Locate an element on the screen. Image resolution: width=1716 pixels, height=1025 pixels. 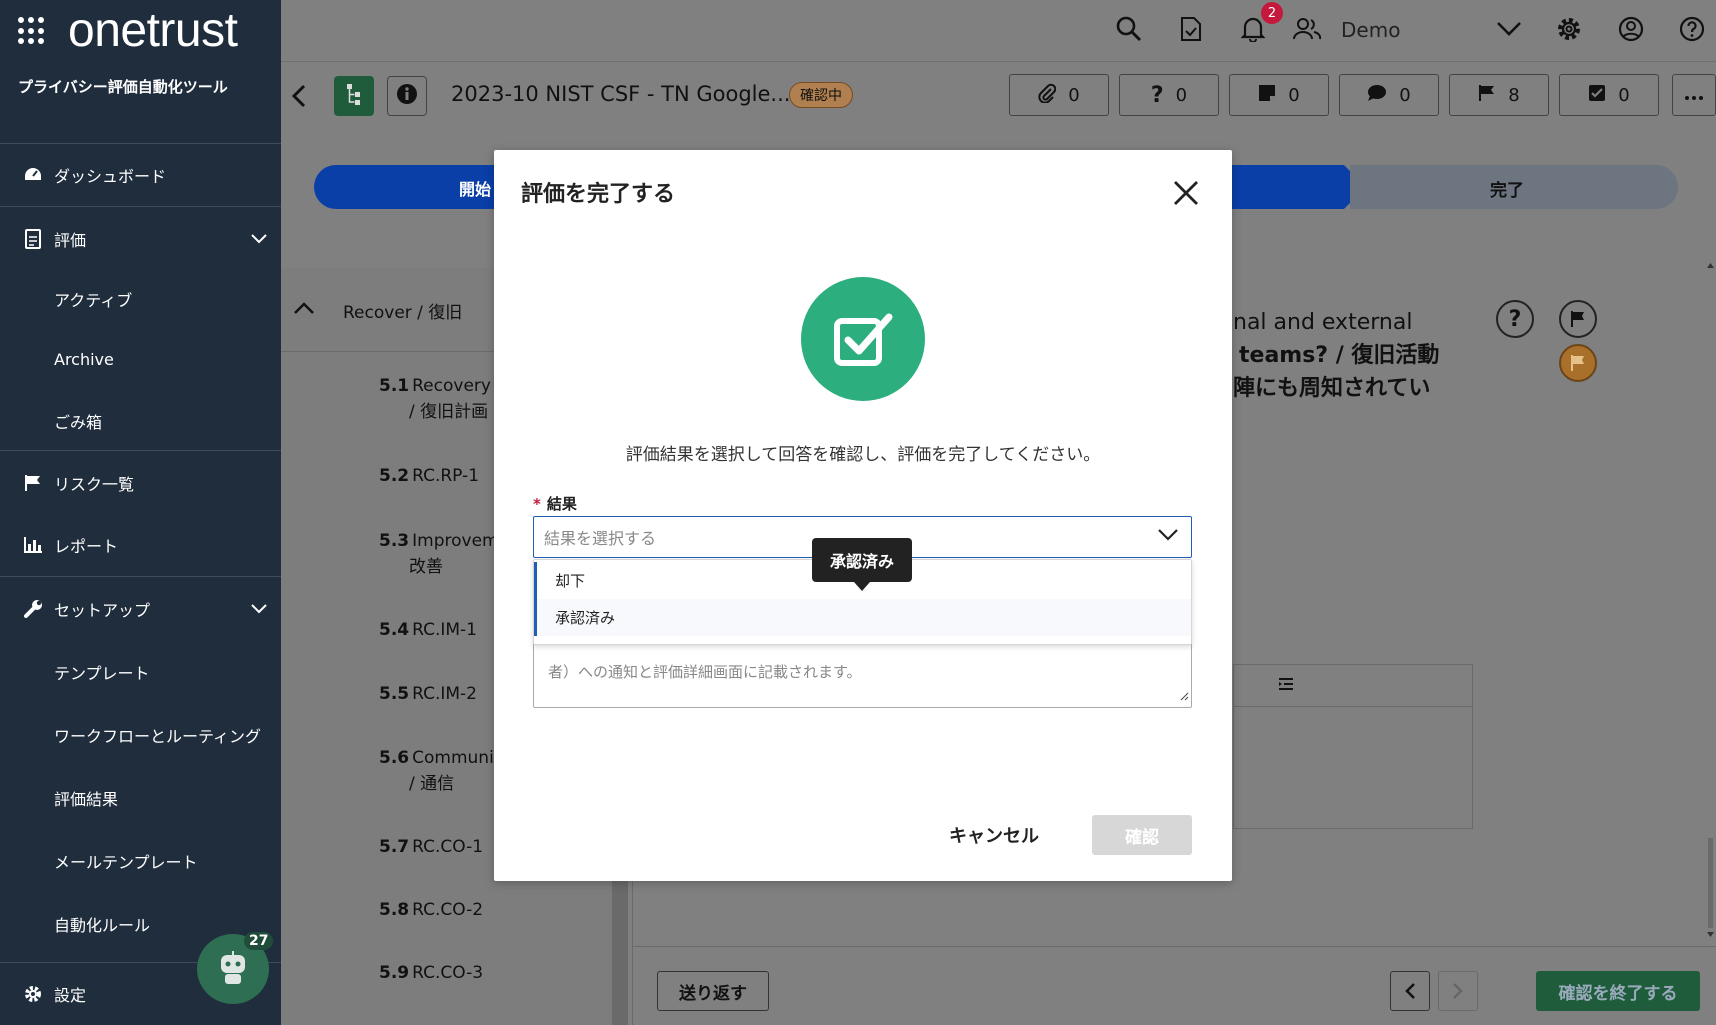
hierarchy-icon is located at coordinates (354, 96).